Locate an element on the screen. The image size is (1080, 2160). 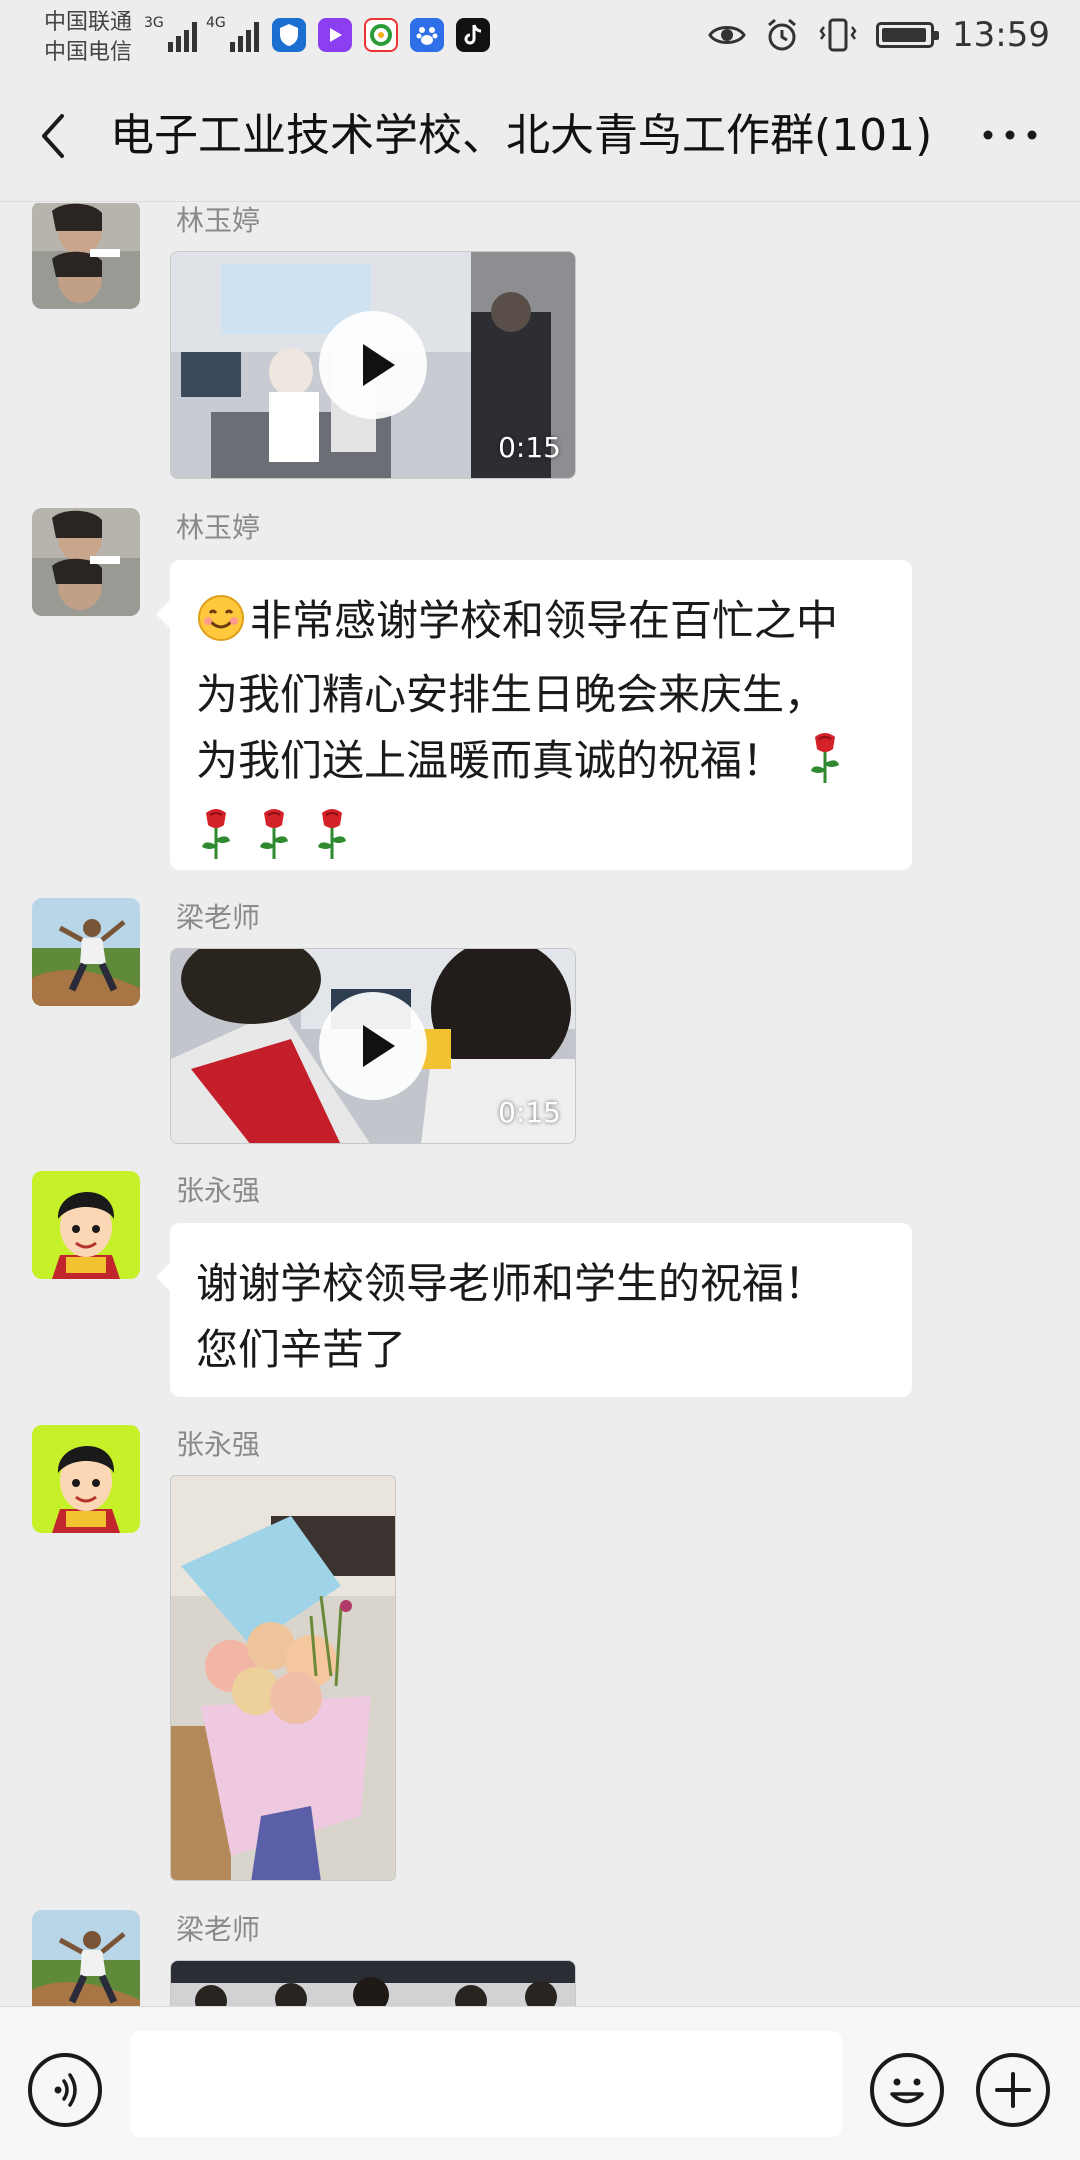
baidu-app-icon is located at coordinates (427, 35).